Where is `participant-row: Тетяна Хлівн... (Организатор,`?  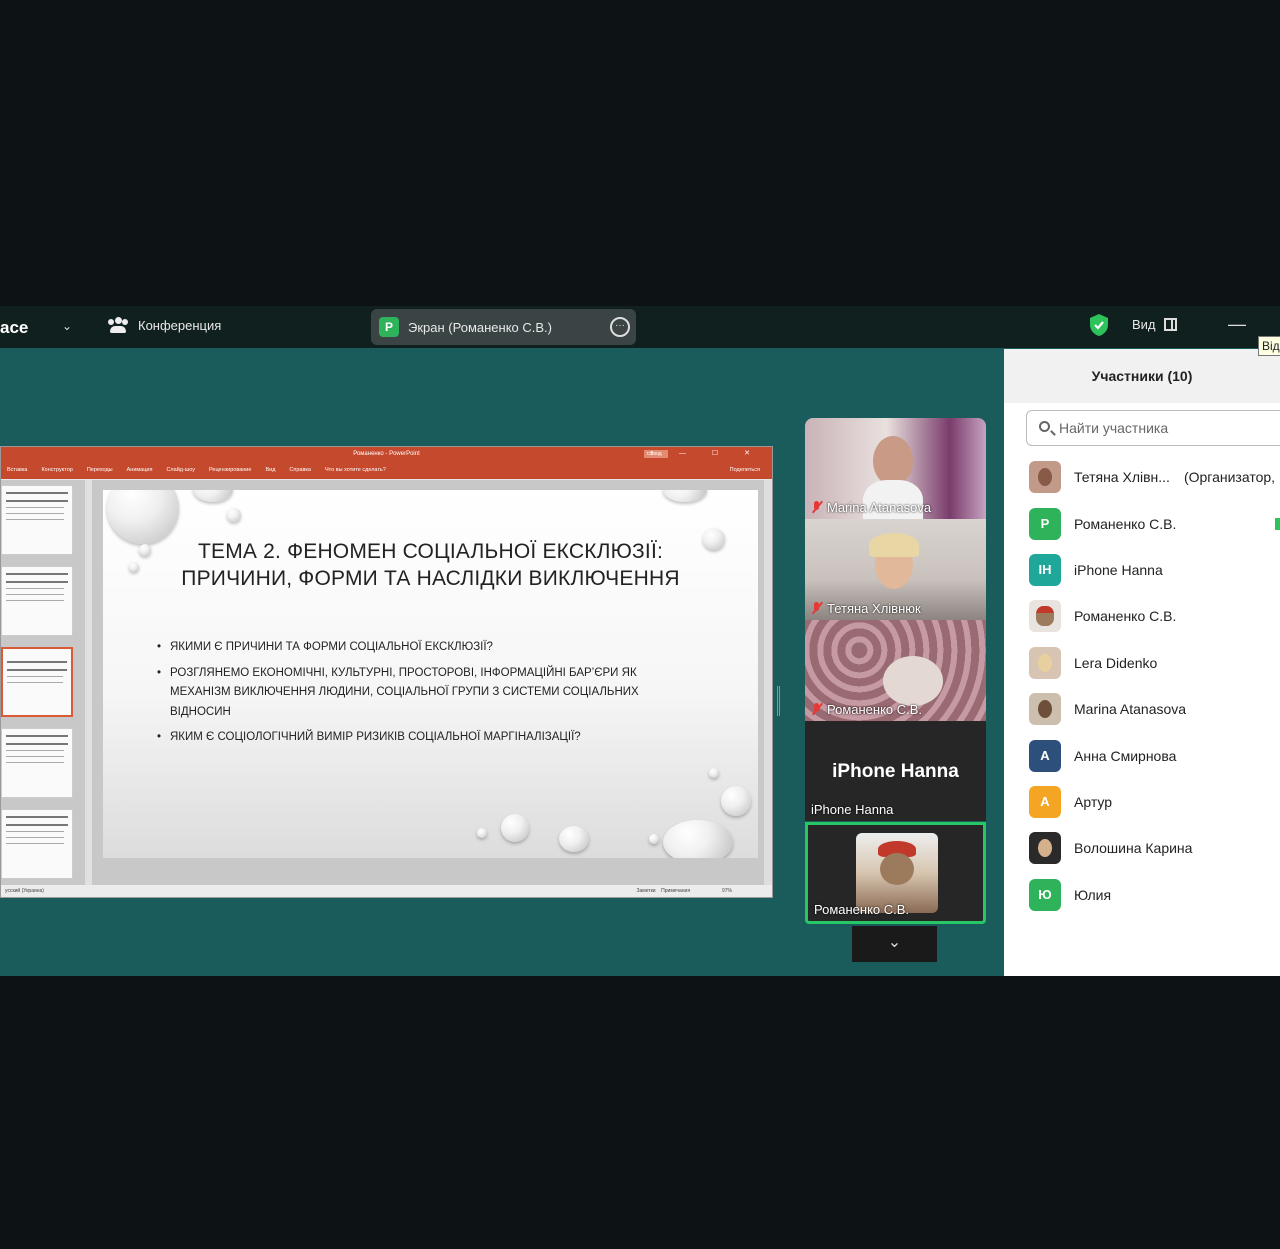
participant-row: Тетяна Хлівн... (Организатор, is located at coordinates (1142, 477).